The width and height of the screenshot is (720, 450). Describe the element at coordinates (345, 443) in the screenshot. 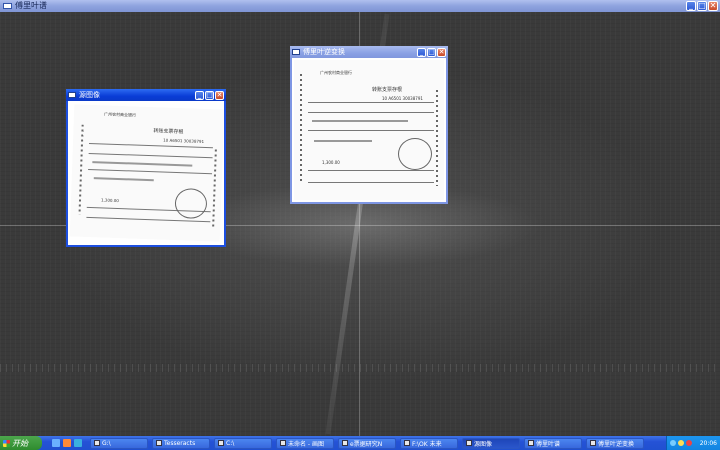

I see `app-icon` at that location.